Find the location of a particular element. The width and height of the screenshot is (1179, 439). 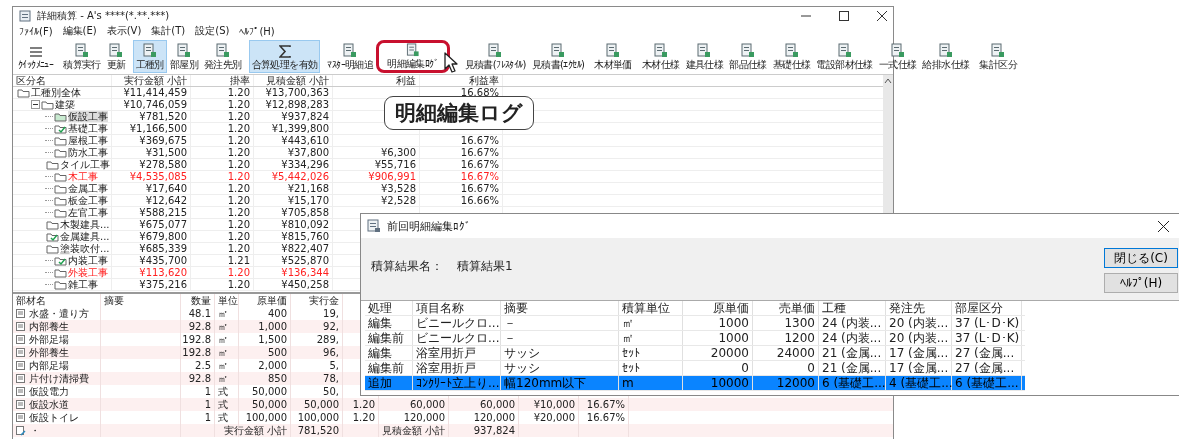

table-cell: 1 is located at coordinates (207, 391).